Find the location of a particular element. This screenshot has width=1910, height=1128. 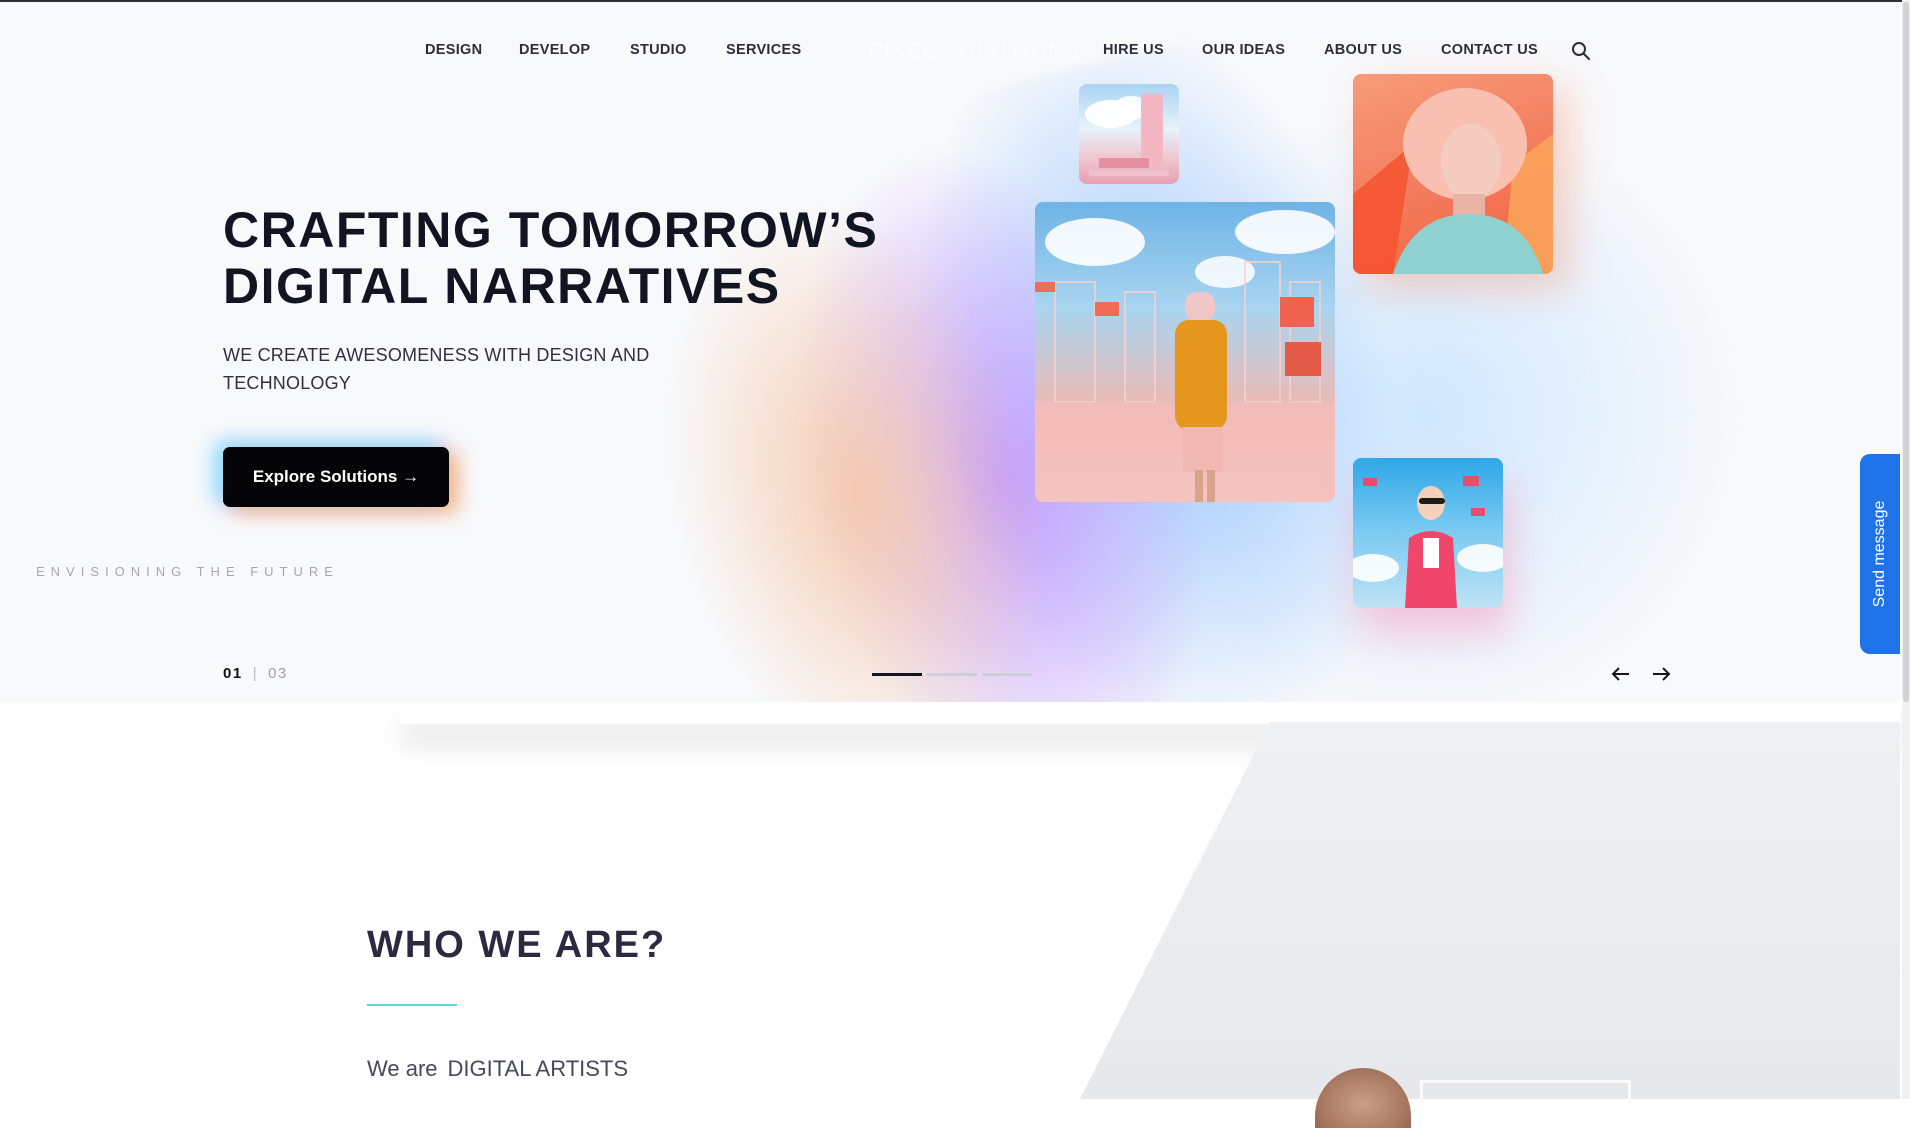

send-message-button: Send message is located at coordinates (1880, 554).